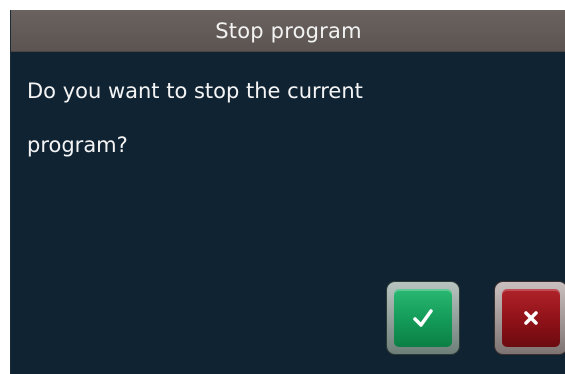  I want to click on cancel-button-face, so click(531, 318).